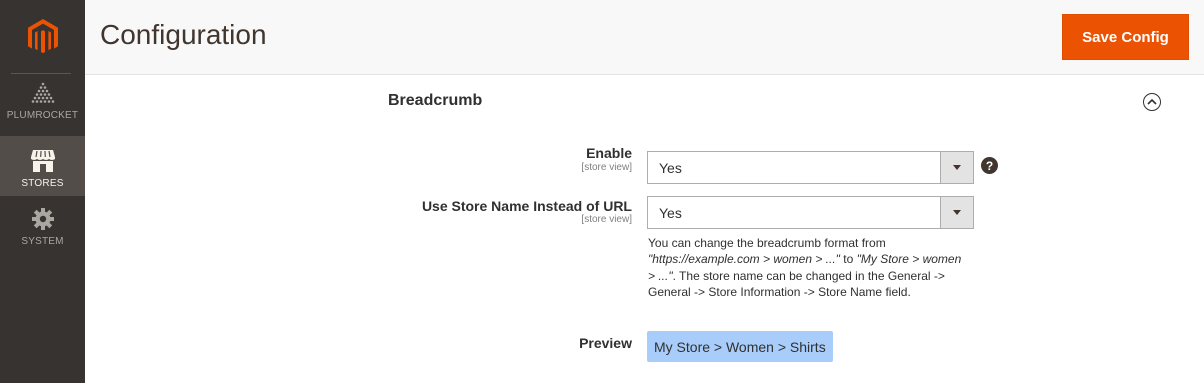  Describe the element at coordinates (42, 183) in the screenshot. I see `sidebar-item-label: STORES` at that location.